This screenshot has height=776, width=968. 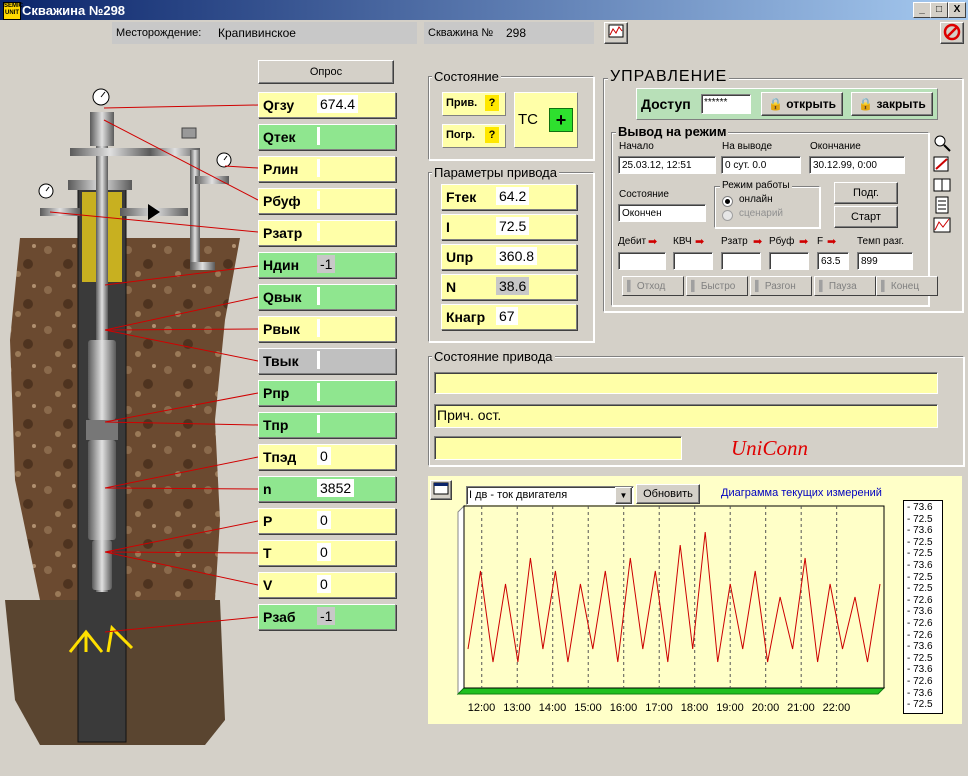 What do you see at coordinates (671, 600) in the screenshot?
I see `current-chart` at bounding box center [671, 600].